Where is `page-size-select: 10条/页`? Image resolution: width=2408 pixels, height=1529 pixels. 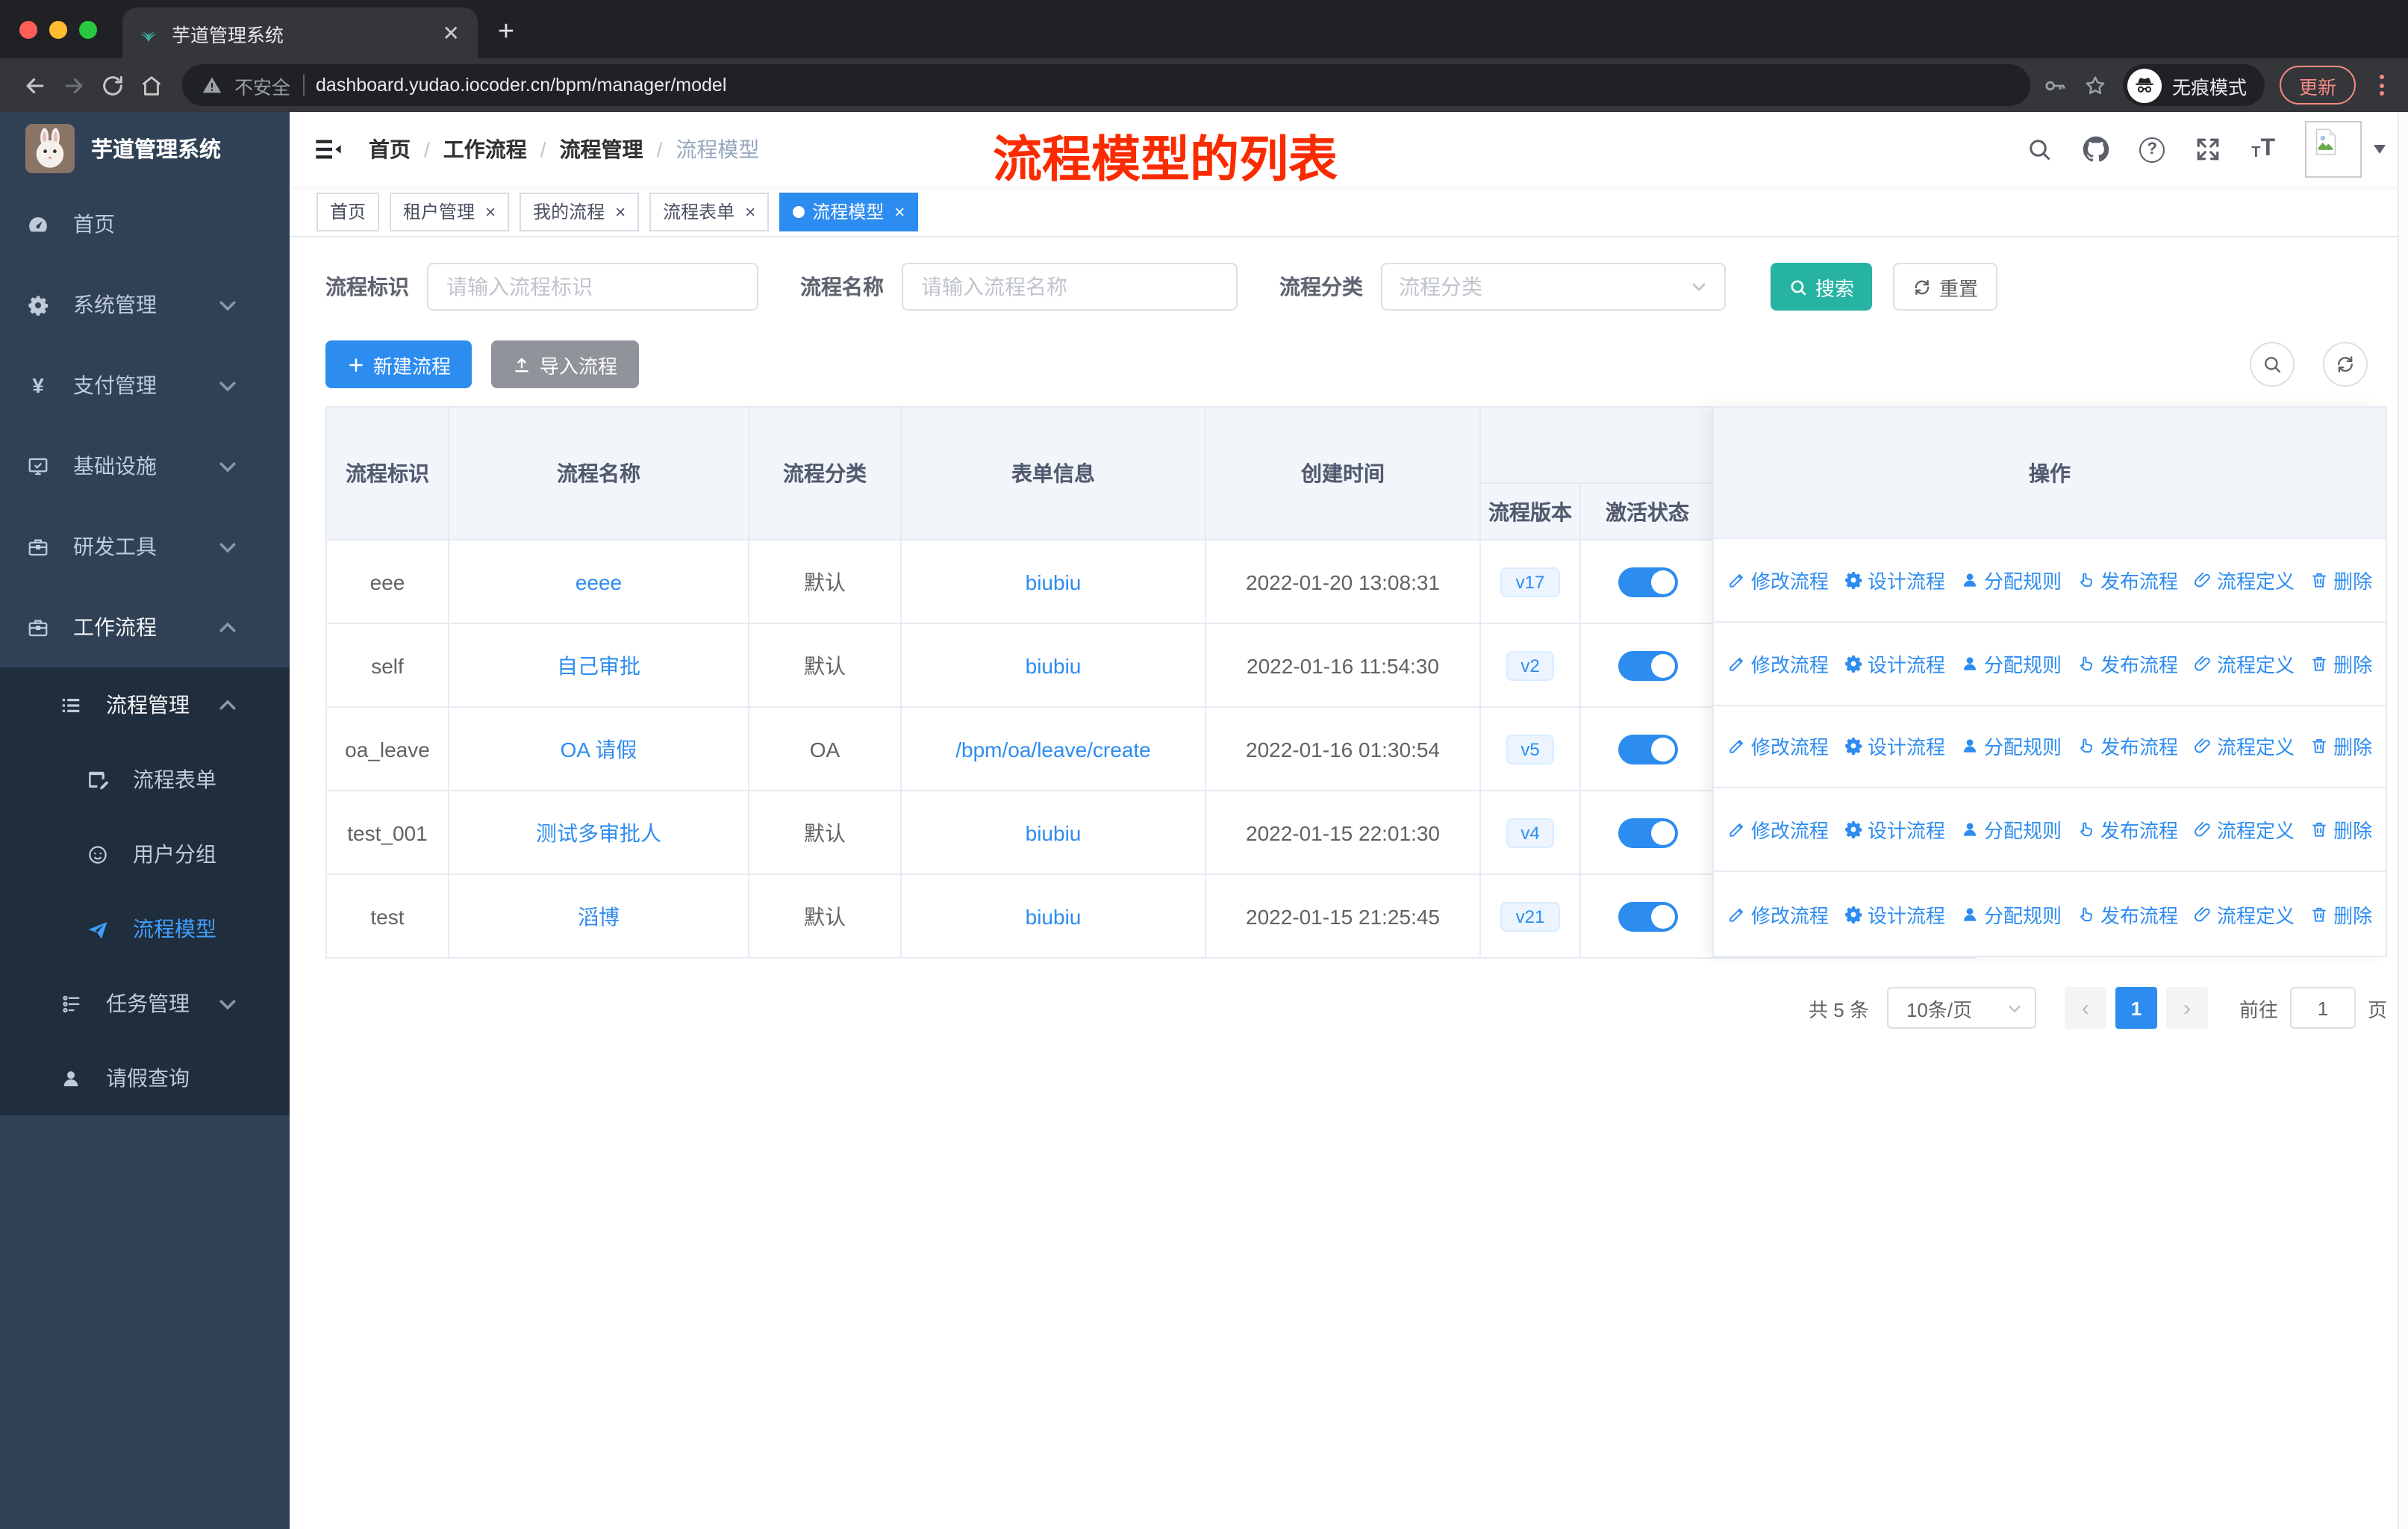
page-size-select: 10条/页 is located at coordinates (1961, 1008).